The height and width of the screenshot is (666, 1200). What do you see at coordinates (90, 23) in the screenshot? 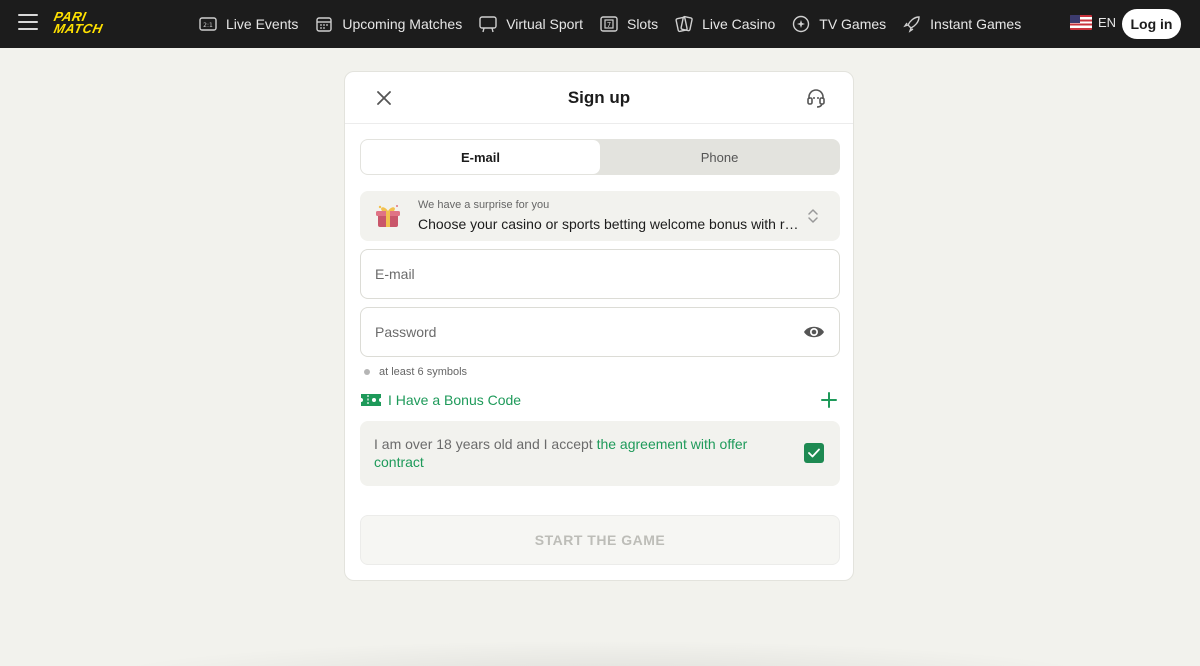
I see `brand-logo: PARI MATCH` at bounding box center [90, 23].